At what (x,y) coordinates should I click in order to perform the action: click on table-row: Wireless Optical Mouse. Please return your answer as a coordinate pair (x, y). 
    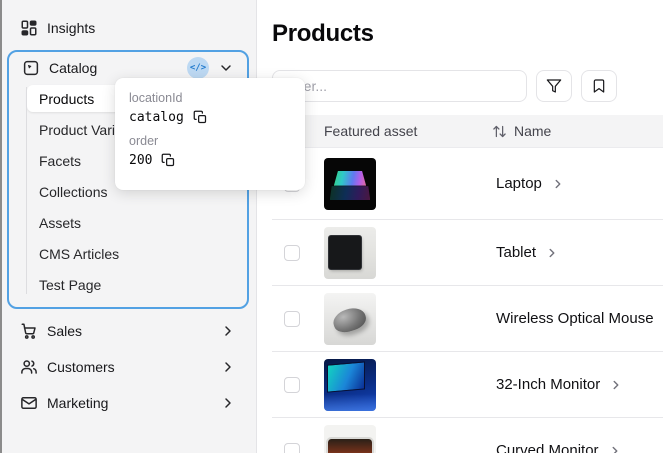
    Looking at the image, I should click on (467, 319).